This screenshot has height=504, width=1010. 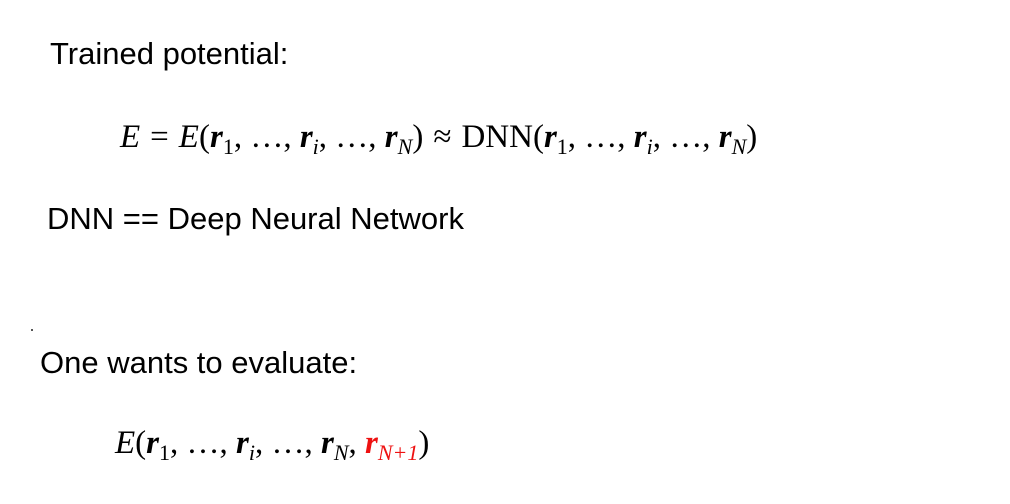 What do you see at coordinates (497, 137) in the screenshot?
I see `symbol-DNN: DNN` at bounding box center [497, 137].